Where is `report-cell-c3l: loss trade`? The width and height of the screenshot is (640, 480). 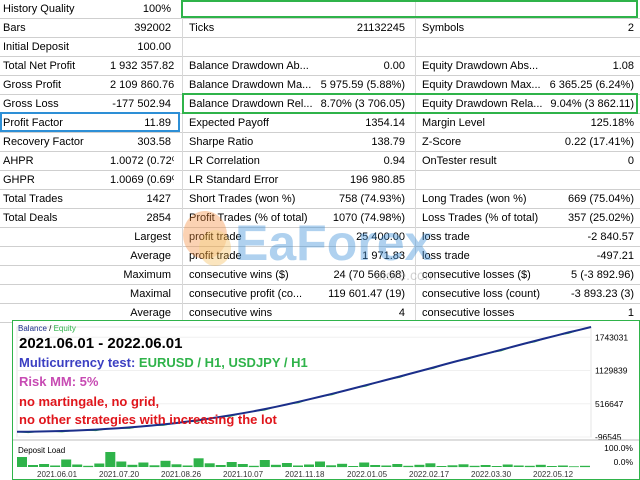
report-cell-c3l: loss trade is located at coordinates (446, 256).